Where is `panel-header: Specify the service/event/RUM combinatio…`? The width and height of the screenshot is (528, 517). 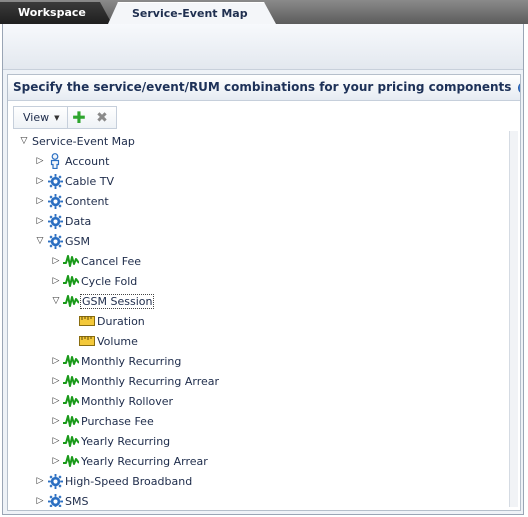
panel-header: Specify the service/event/RUM combinatio… is located at coordinates (264, 88).